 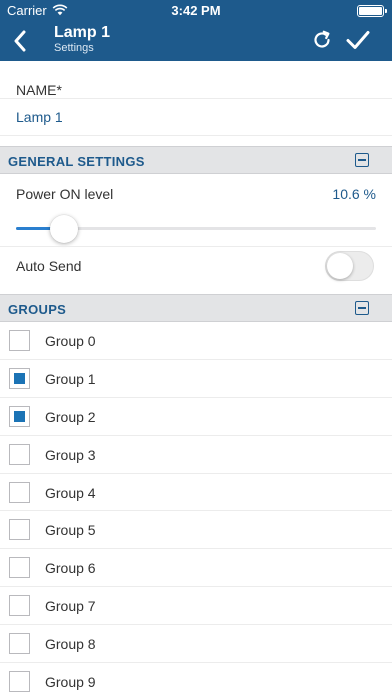 I want to click on group-label: Group 9, so click(x=70, y=682).